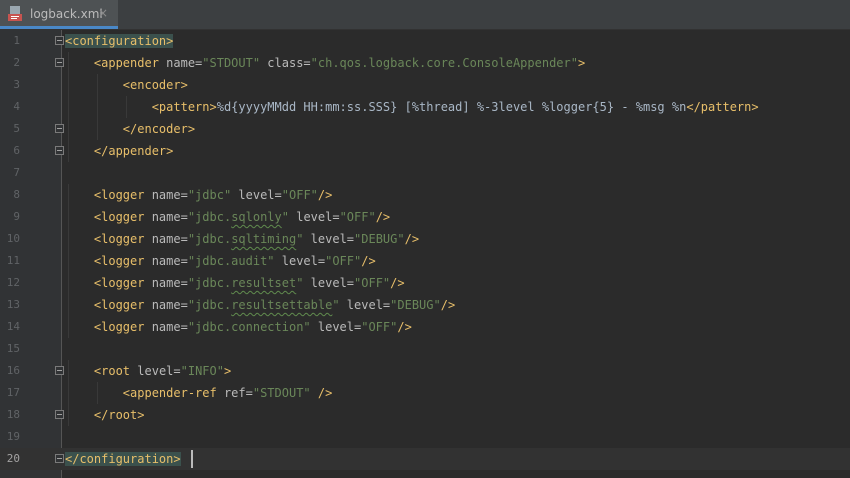  I want to click on line-number: 1, so click(16, 40).